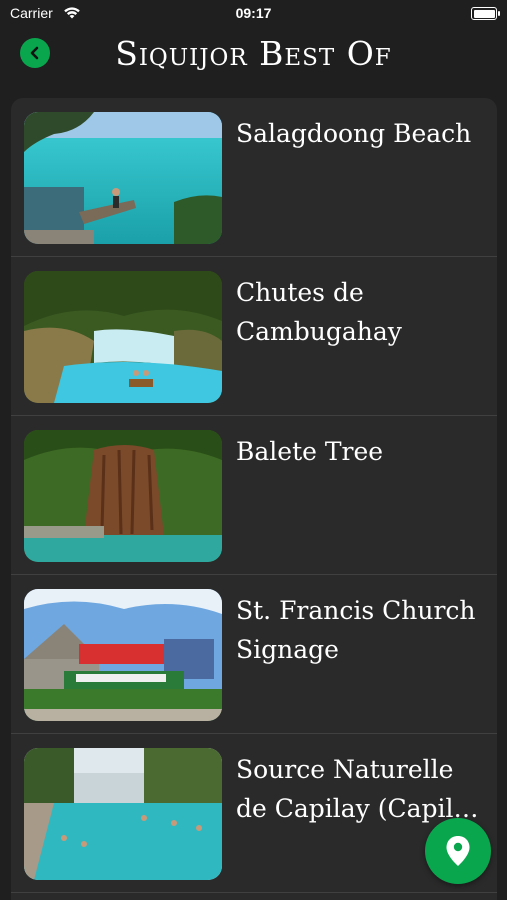 This screenshot has width=507, height=900. Describe the element at coordinates (123, 337) in the screenshot. I see `waterfall-photo` at that location.